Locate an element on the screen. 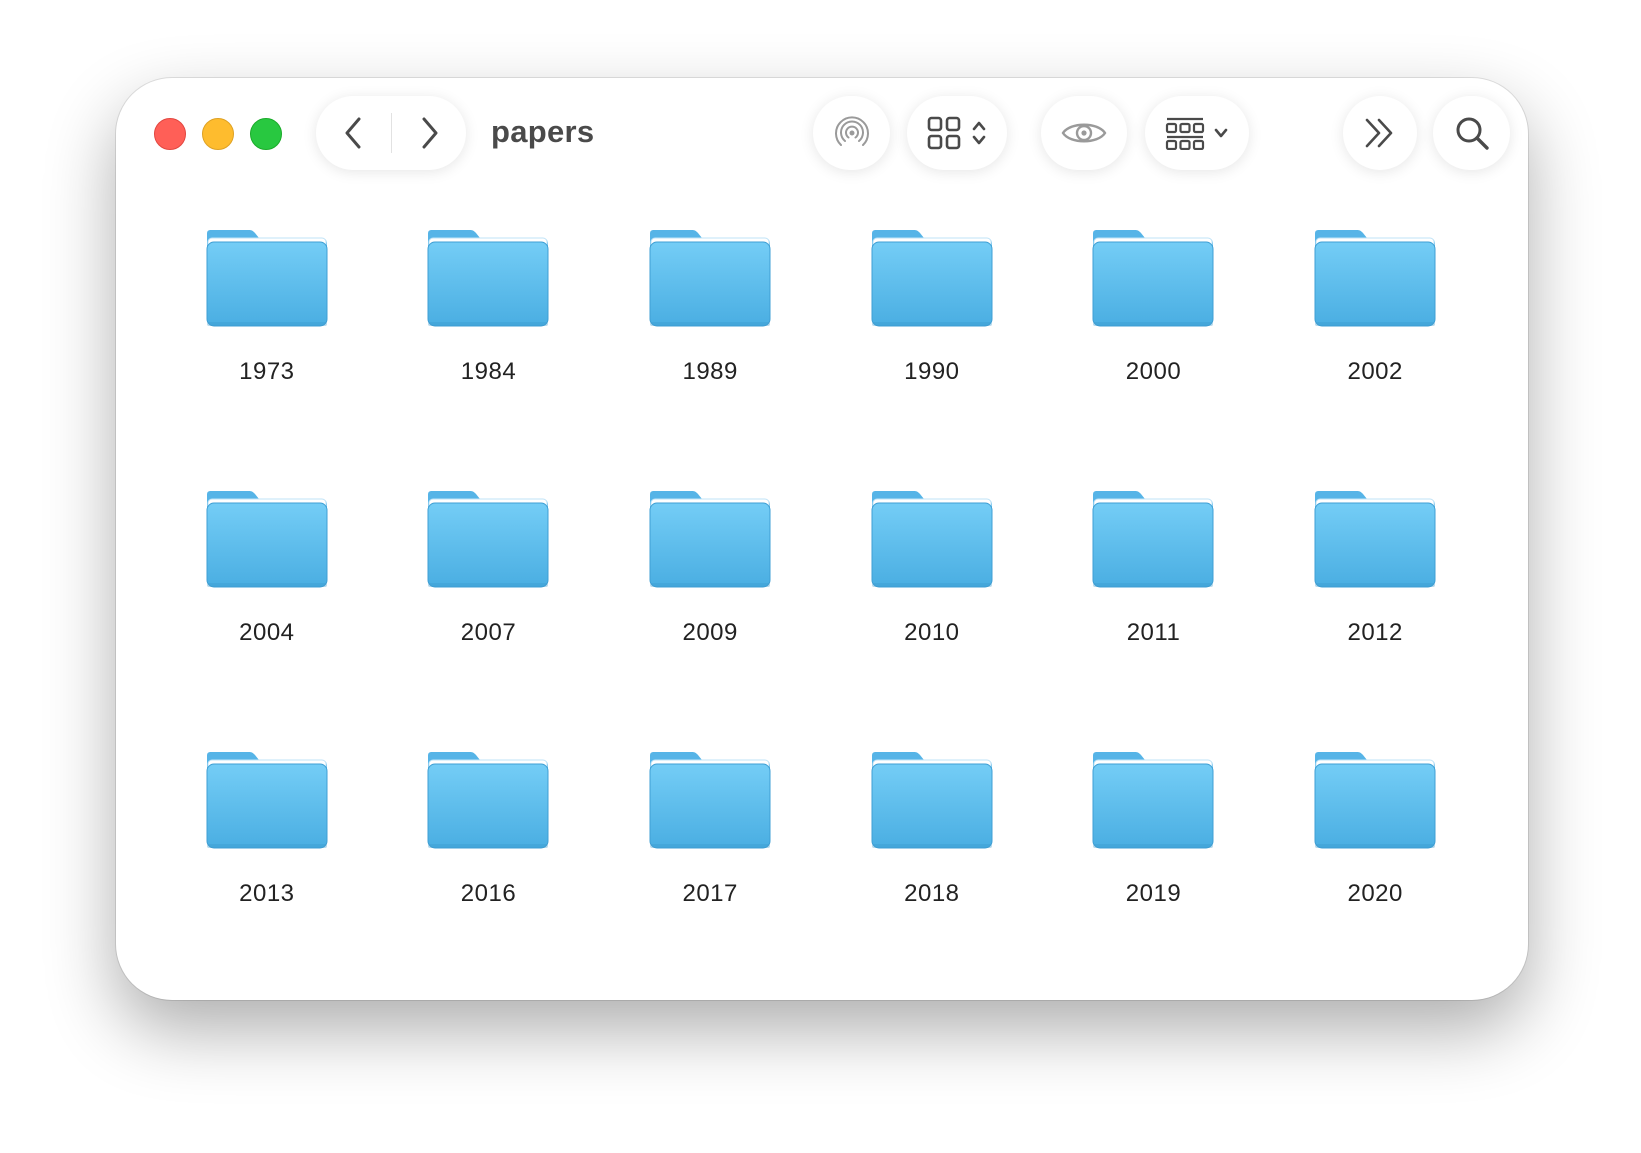 The width and height of the screenshot is (1641, 1153). folder-label: 2007 is located at coordinates (488, 632).